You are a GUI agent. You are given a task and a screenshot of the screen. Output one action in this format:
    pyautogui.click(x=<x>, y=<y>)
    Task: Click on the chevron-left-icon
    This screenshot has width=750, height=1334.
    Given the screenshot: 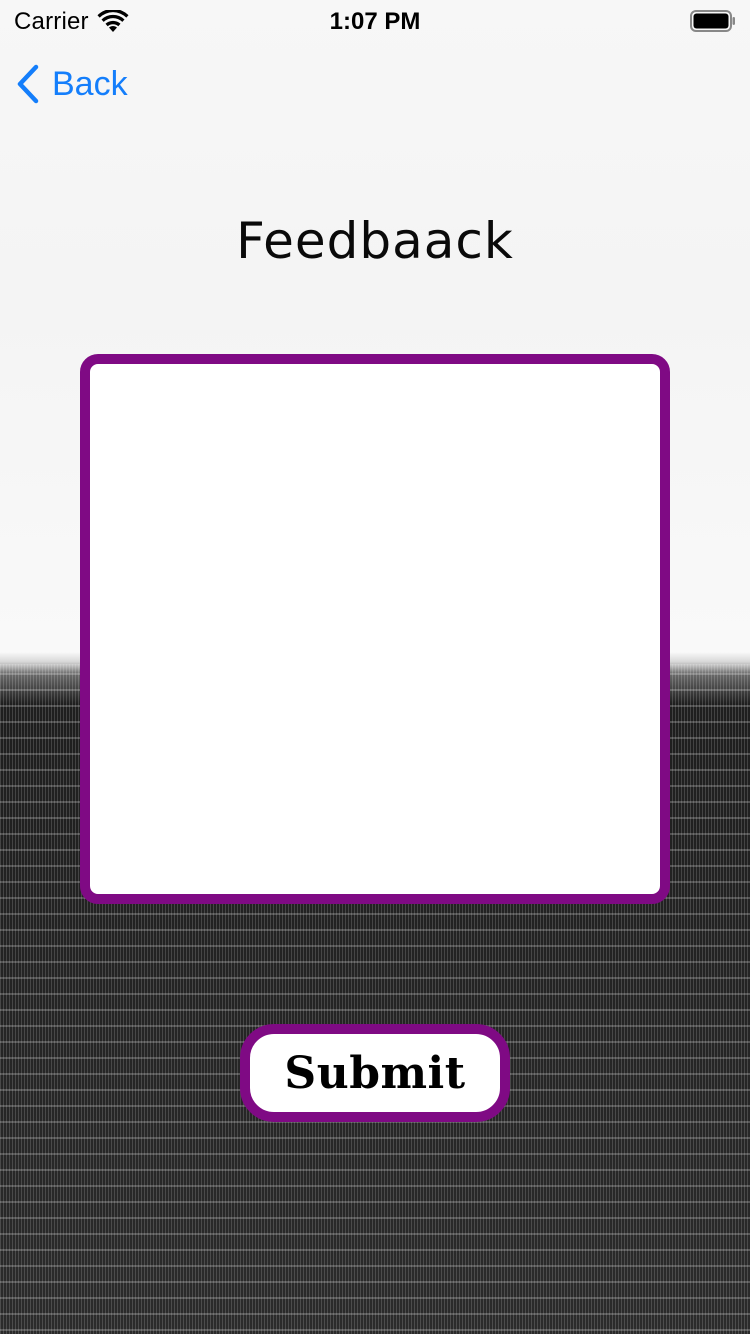 What is the action you would take?
    pyautogui.click(x=28, y=84)
    